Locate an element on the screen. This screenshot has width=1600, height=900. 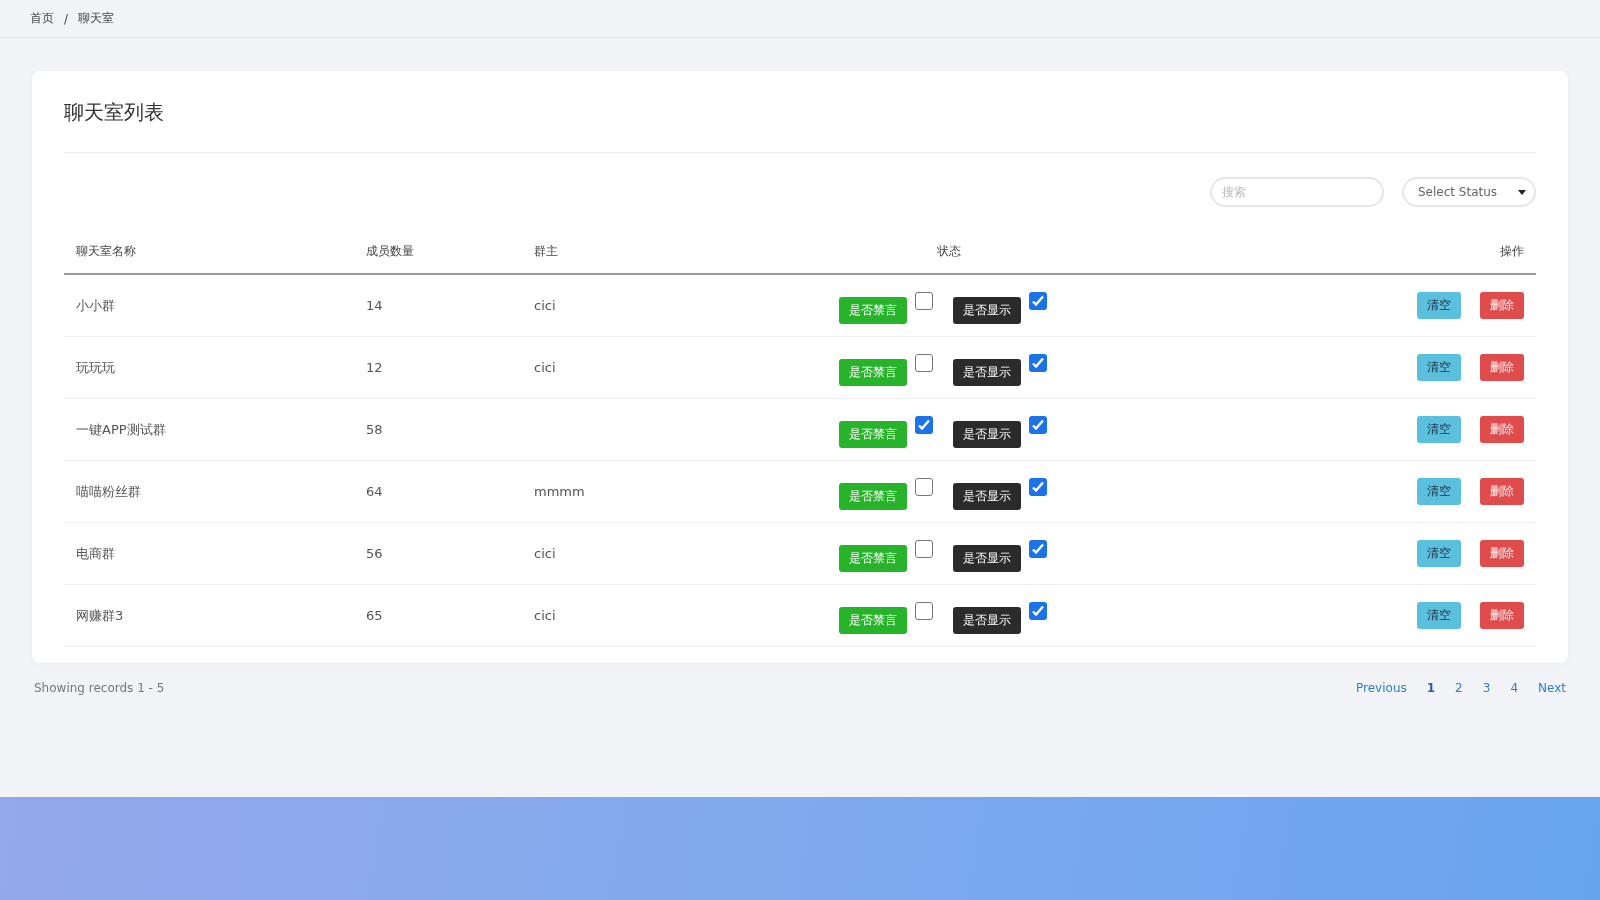
page-link: 2 is located at coordinates (1459, 688).